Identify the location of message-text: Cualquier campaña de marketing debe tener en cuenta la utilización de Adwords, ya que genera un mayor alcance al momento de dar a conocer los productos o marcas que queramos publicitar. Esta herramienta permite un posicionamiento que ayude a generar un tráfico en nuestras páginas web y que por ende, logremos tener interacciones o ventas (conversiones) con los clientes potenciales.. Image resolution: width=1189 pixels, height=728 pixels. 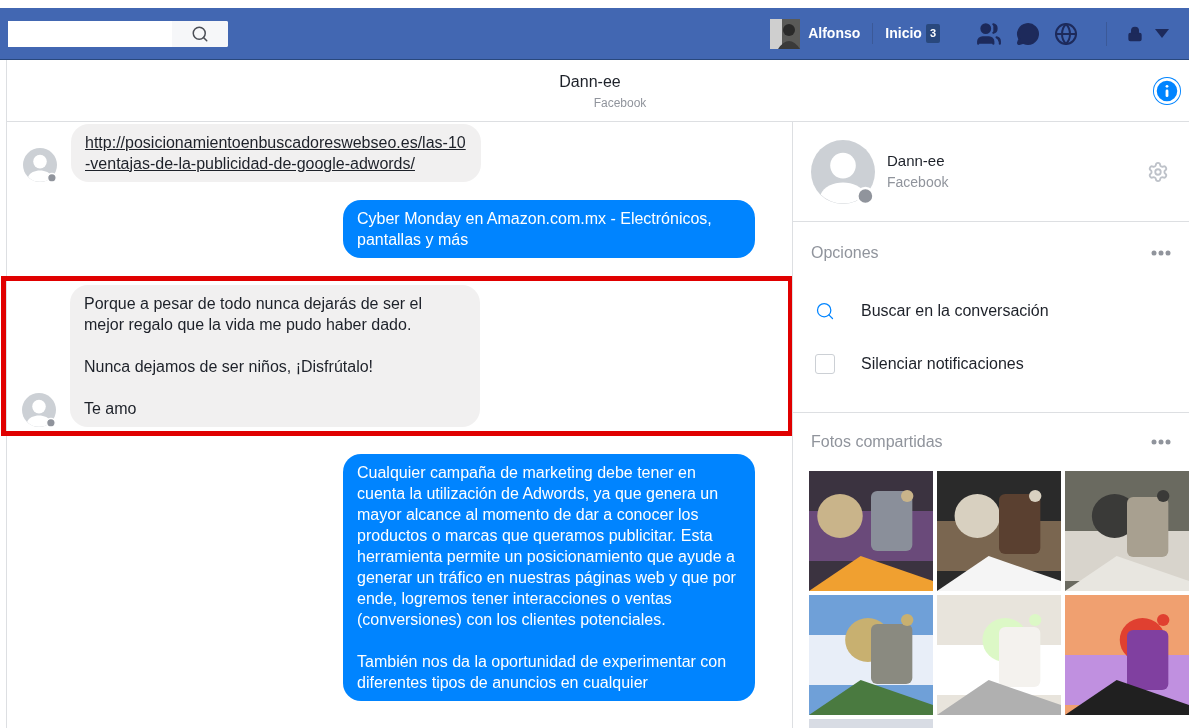
(547, 546).